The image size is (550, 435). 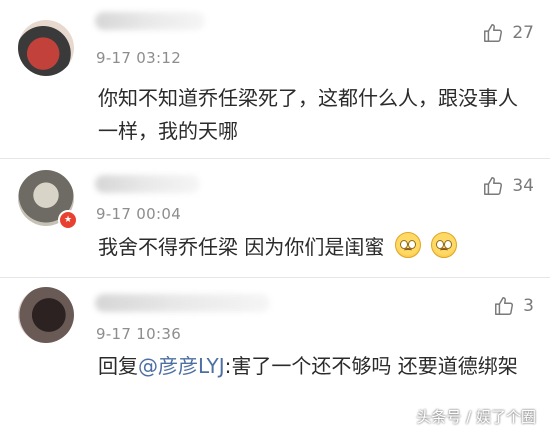 What do you see at coordinates (181, 366) in the screenshot?
I see `mention-link: @彦彦LYJ` at bounding box center [181, 366].